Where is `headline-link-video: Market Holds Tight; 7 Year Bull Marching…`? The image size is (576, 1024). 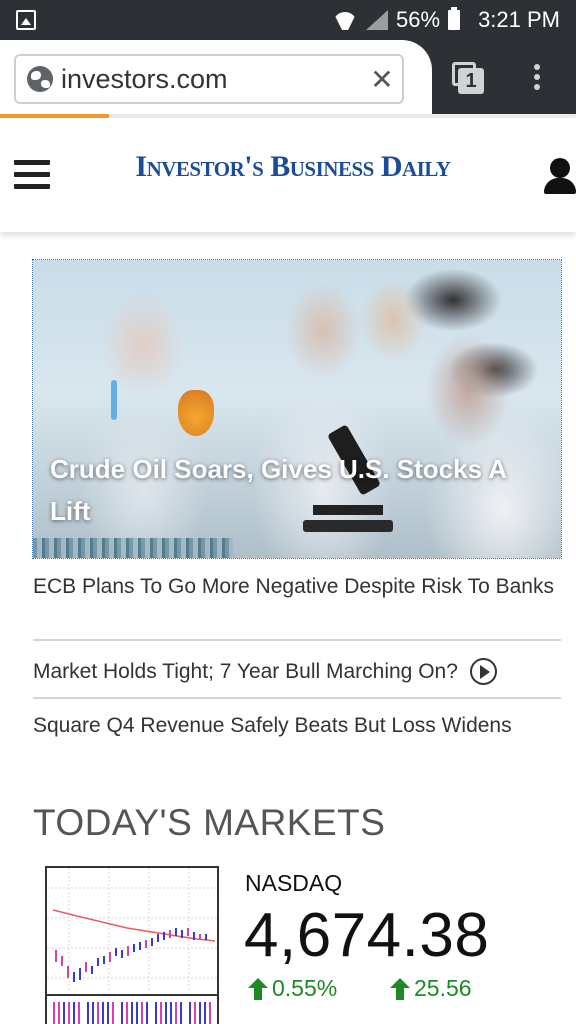
headline-link-video: Market Holds Tight; 7 Year Bull Marching… is located at coordinates (297, 671).